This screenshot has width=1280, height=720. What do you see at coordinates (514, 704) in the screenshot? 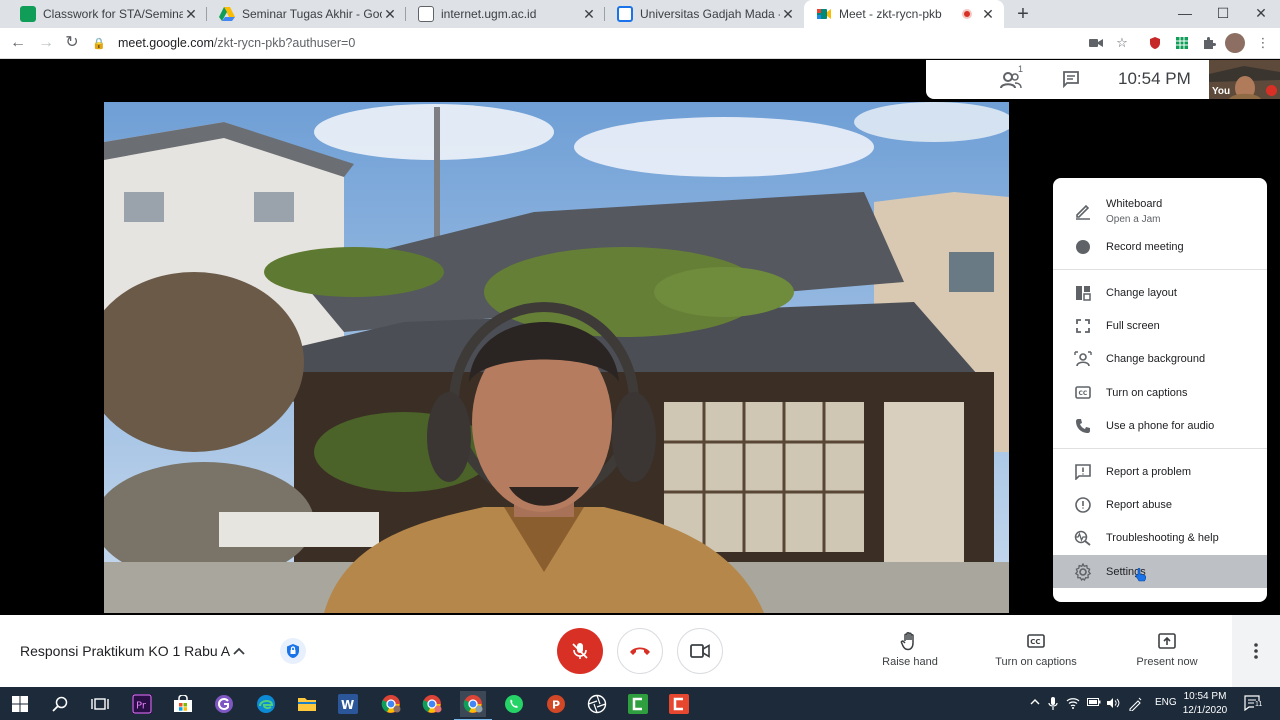
I see `taskbar-whatsapp` at bounding box center [514, 704].